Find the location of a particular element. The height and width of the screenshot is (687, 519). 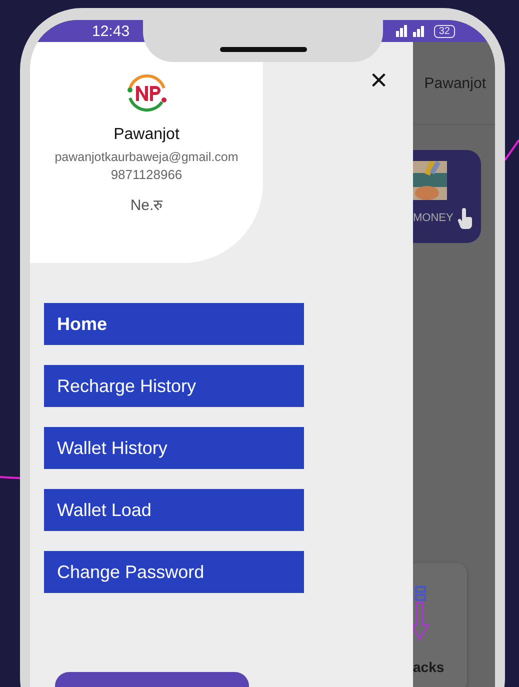

menu-item: Recharge History is located at coordinates (174, 386).